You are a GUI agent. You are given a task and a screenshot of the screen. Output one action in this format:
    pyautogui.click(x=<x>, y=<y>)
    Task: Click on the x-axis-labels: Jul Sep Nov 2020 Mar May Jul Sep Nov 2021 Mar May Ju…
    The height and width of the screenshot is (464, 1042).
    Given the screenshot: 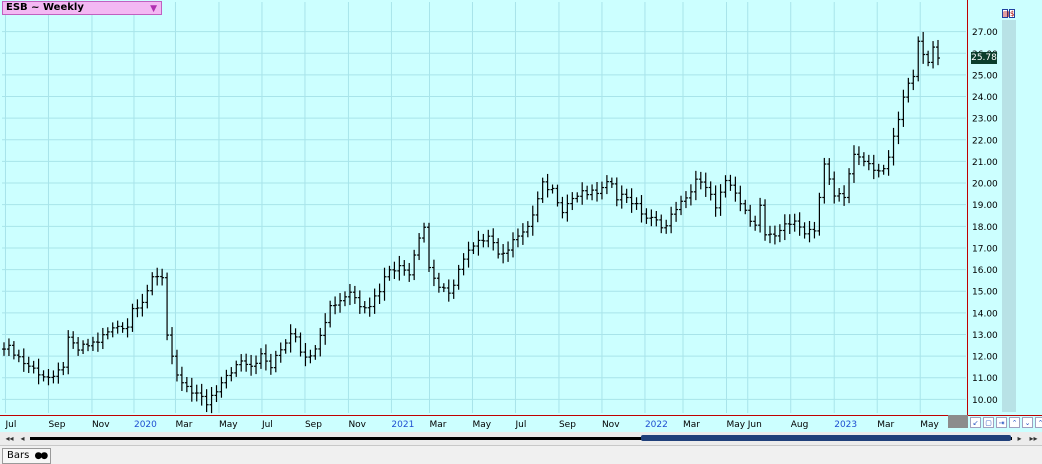 What is the action you would take?
    pyautogui.click(x=471, y=425)
    